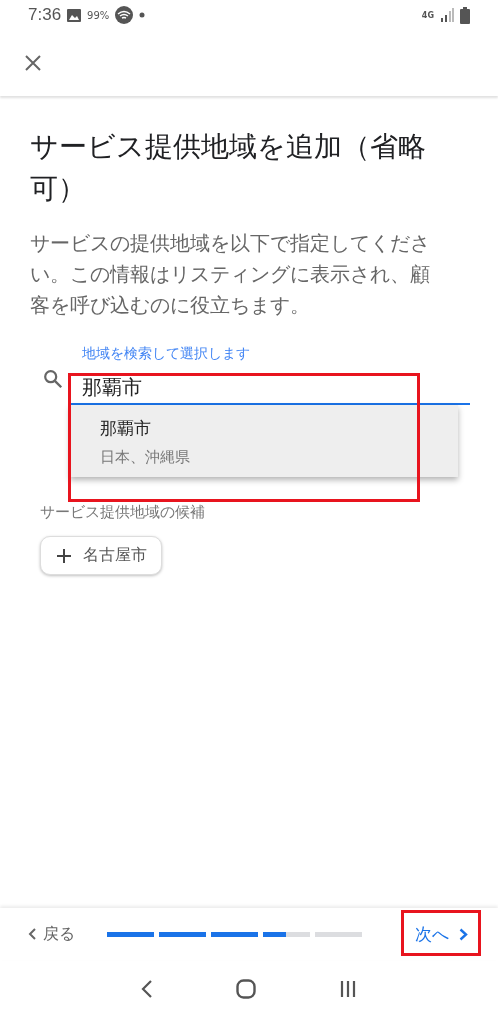 This screenshot has width=498, height=1024. Describe the element at coordinates (45, 15) in the screenshot. I see `status-time: 7:36` at that location.